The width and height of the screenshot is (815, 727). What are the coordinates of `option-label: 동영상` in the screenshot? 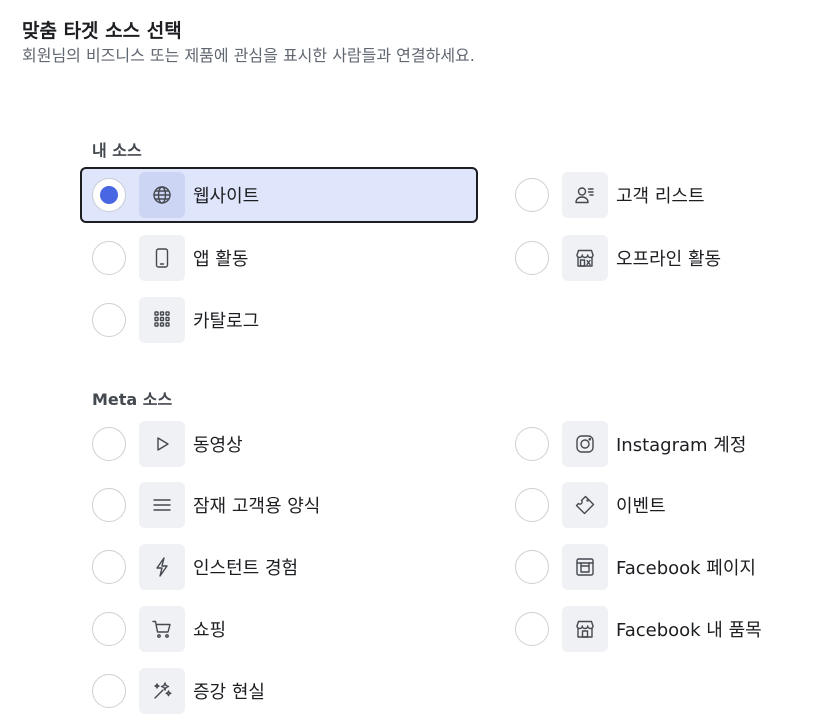 It's located at (218, 445).